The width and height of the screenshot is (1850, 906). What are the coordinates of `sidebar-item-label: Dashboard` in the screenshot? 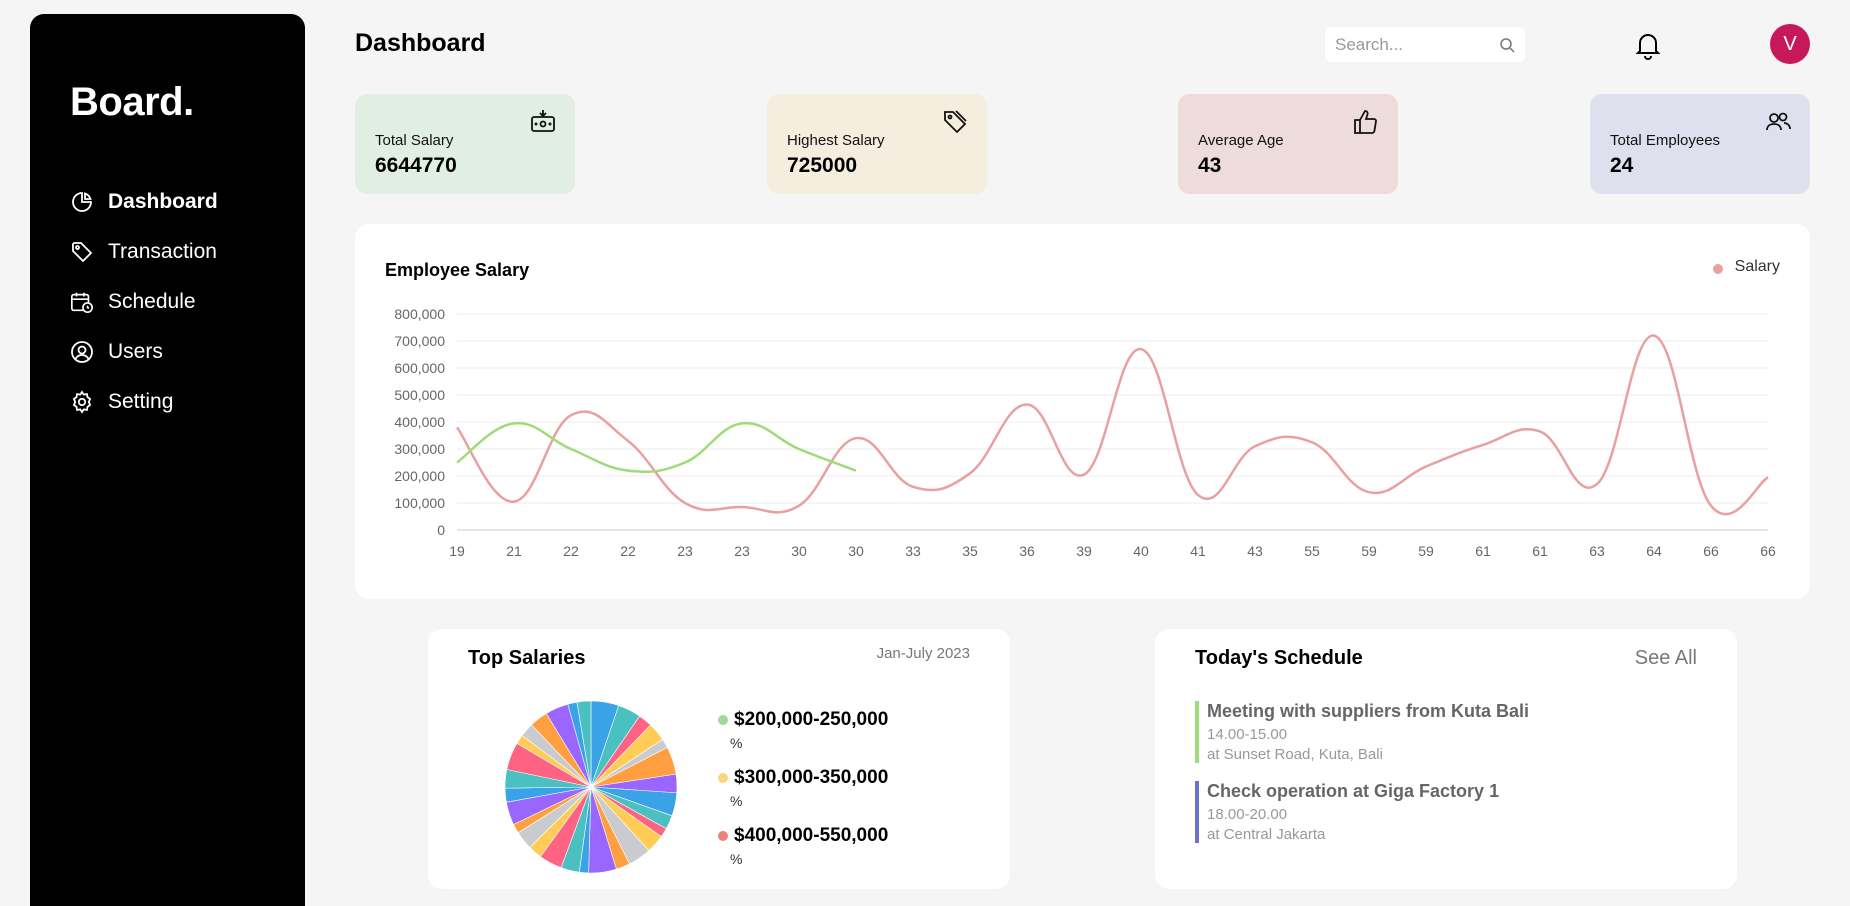 It's located at (163, 201).